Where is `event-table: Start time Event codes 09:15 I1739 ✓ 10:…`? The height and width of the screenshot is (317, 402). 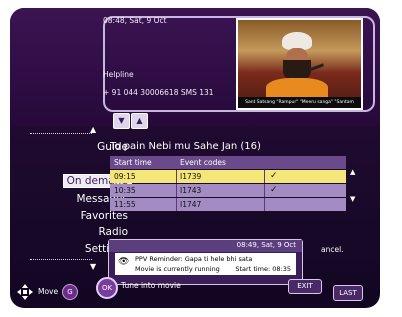 event-table: Start time Event codes 09:15 I1739 ✓ 10:… is located at coordinates (228, 183).